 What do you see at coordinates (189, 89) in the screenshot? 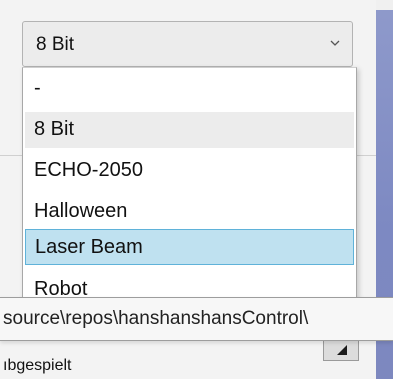
I see `dropdown-item-none: -` at bounding box center [189, 89].